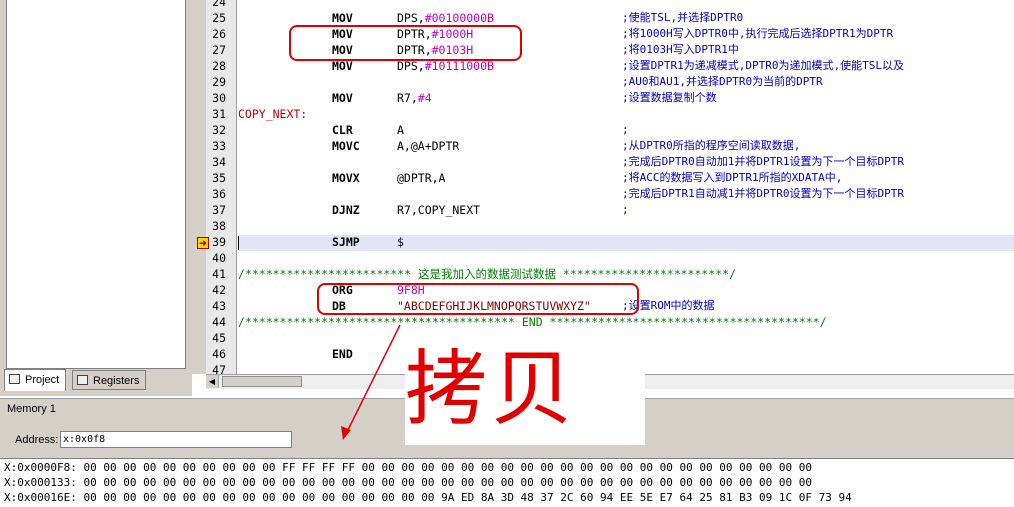 This screenshot has width=1014, height=507. I want to click on project-tree, so click(96, 184).